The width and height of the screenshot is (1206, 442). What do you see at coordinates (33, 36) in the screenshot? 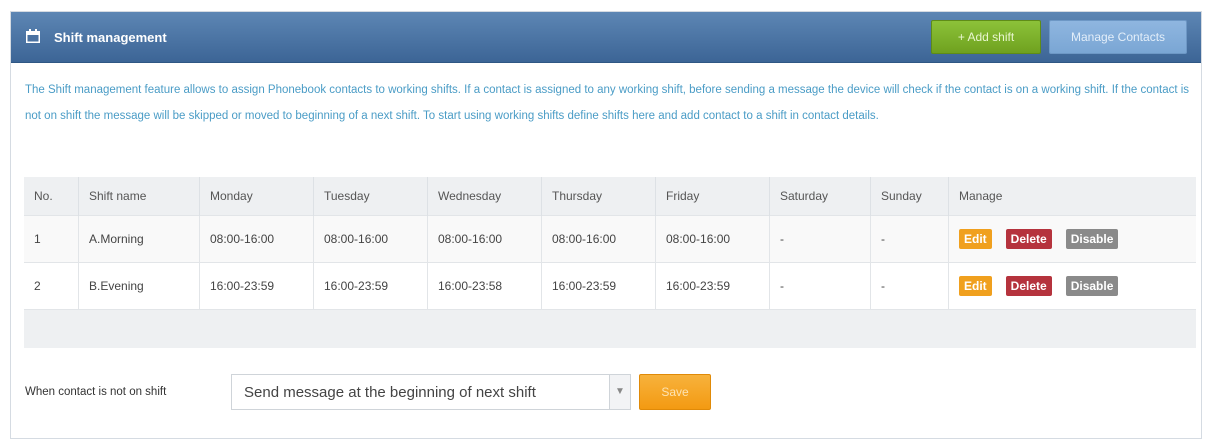
I see `calendar-icon` at bounding box center [33, 36].